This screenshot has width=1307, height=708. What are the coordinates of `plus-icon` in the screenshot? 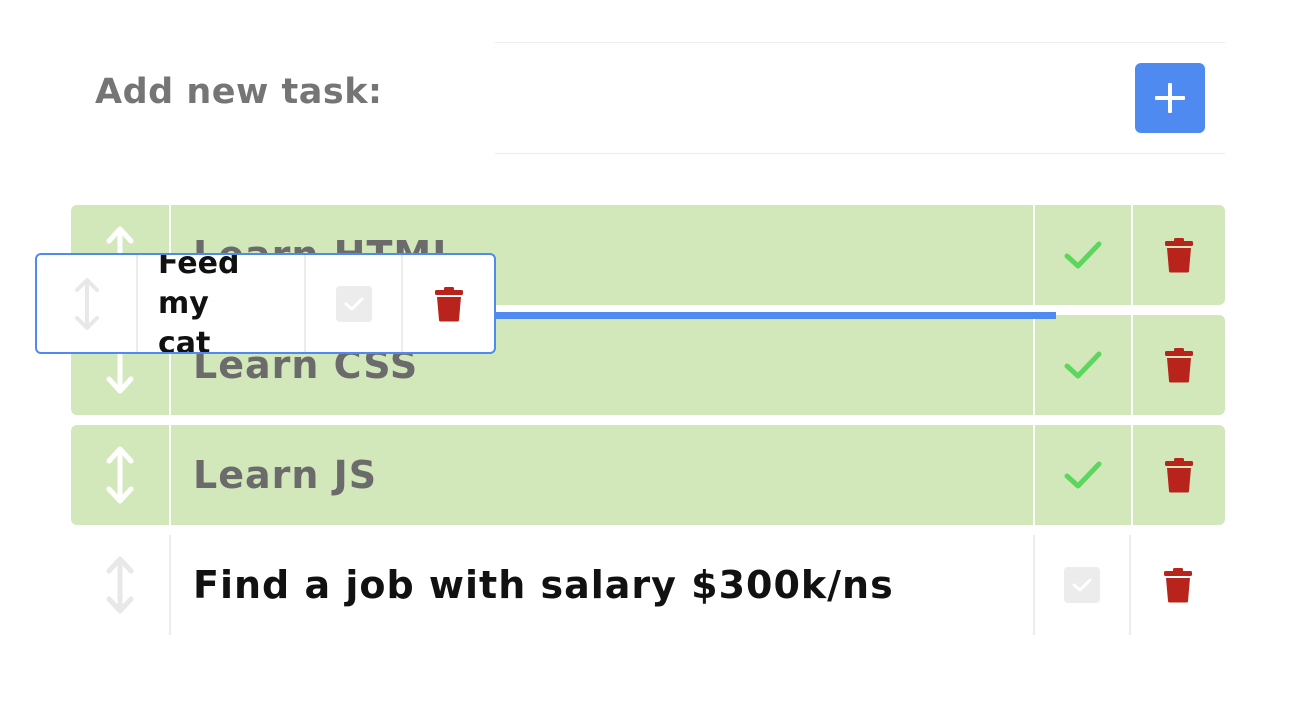 It's located at (1170, 98).